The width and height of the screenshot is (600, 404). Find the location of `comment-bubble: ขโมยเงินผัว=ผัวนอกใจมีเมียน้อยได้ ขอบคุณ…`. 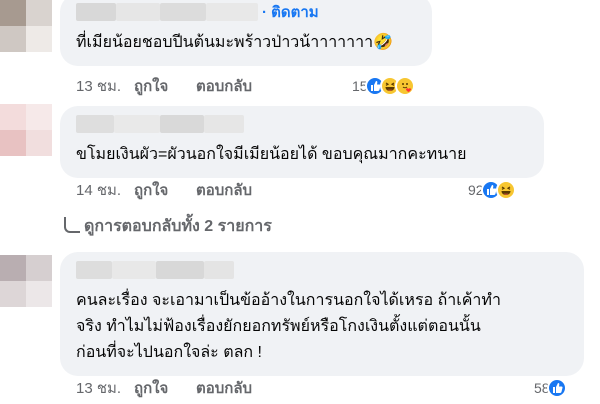

comment-bubble: ขโมยเงินผัว=ผัวนอกใจมีเมียน้อยได้ ขอบคุณ… is located at coordinates (302, 142).